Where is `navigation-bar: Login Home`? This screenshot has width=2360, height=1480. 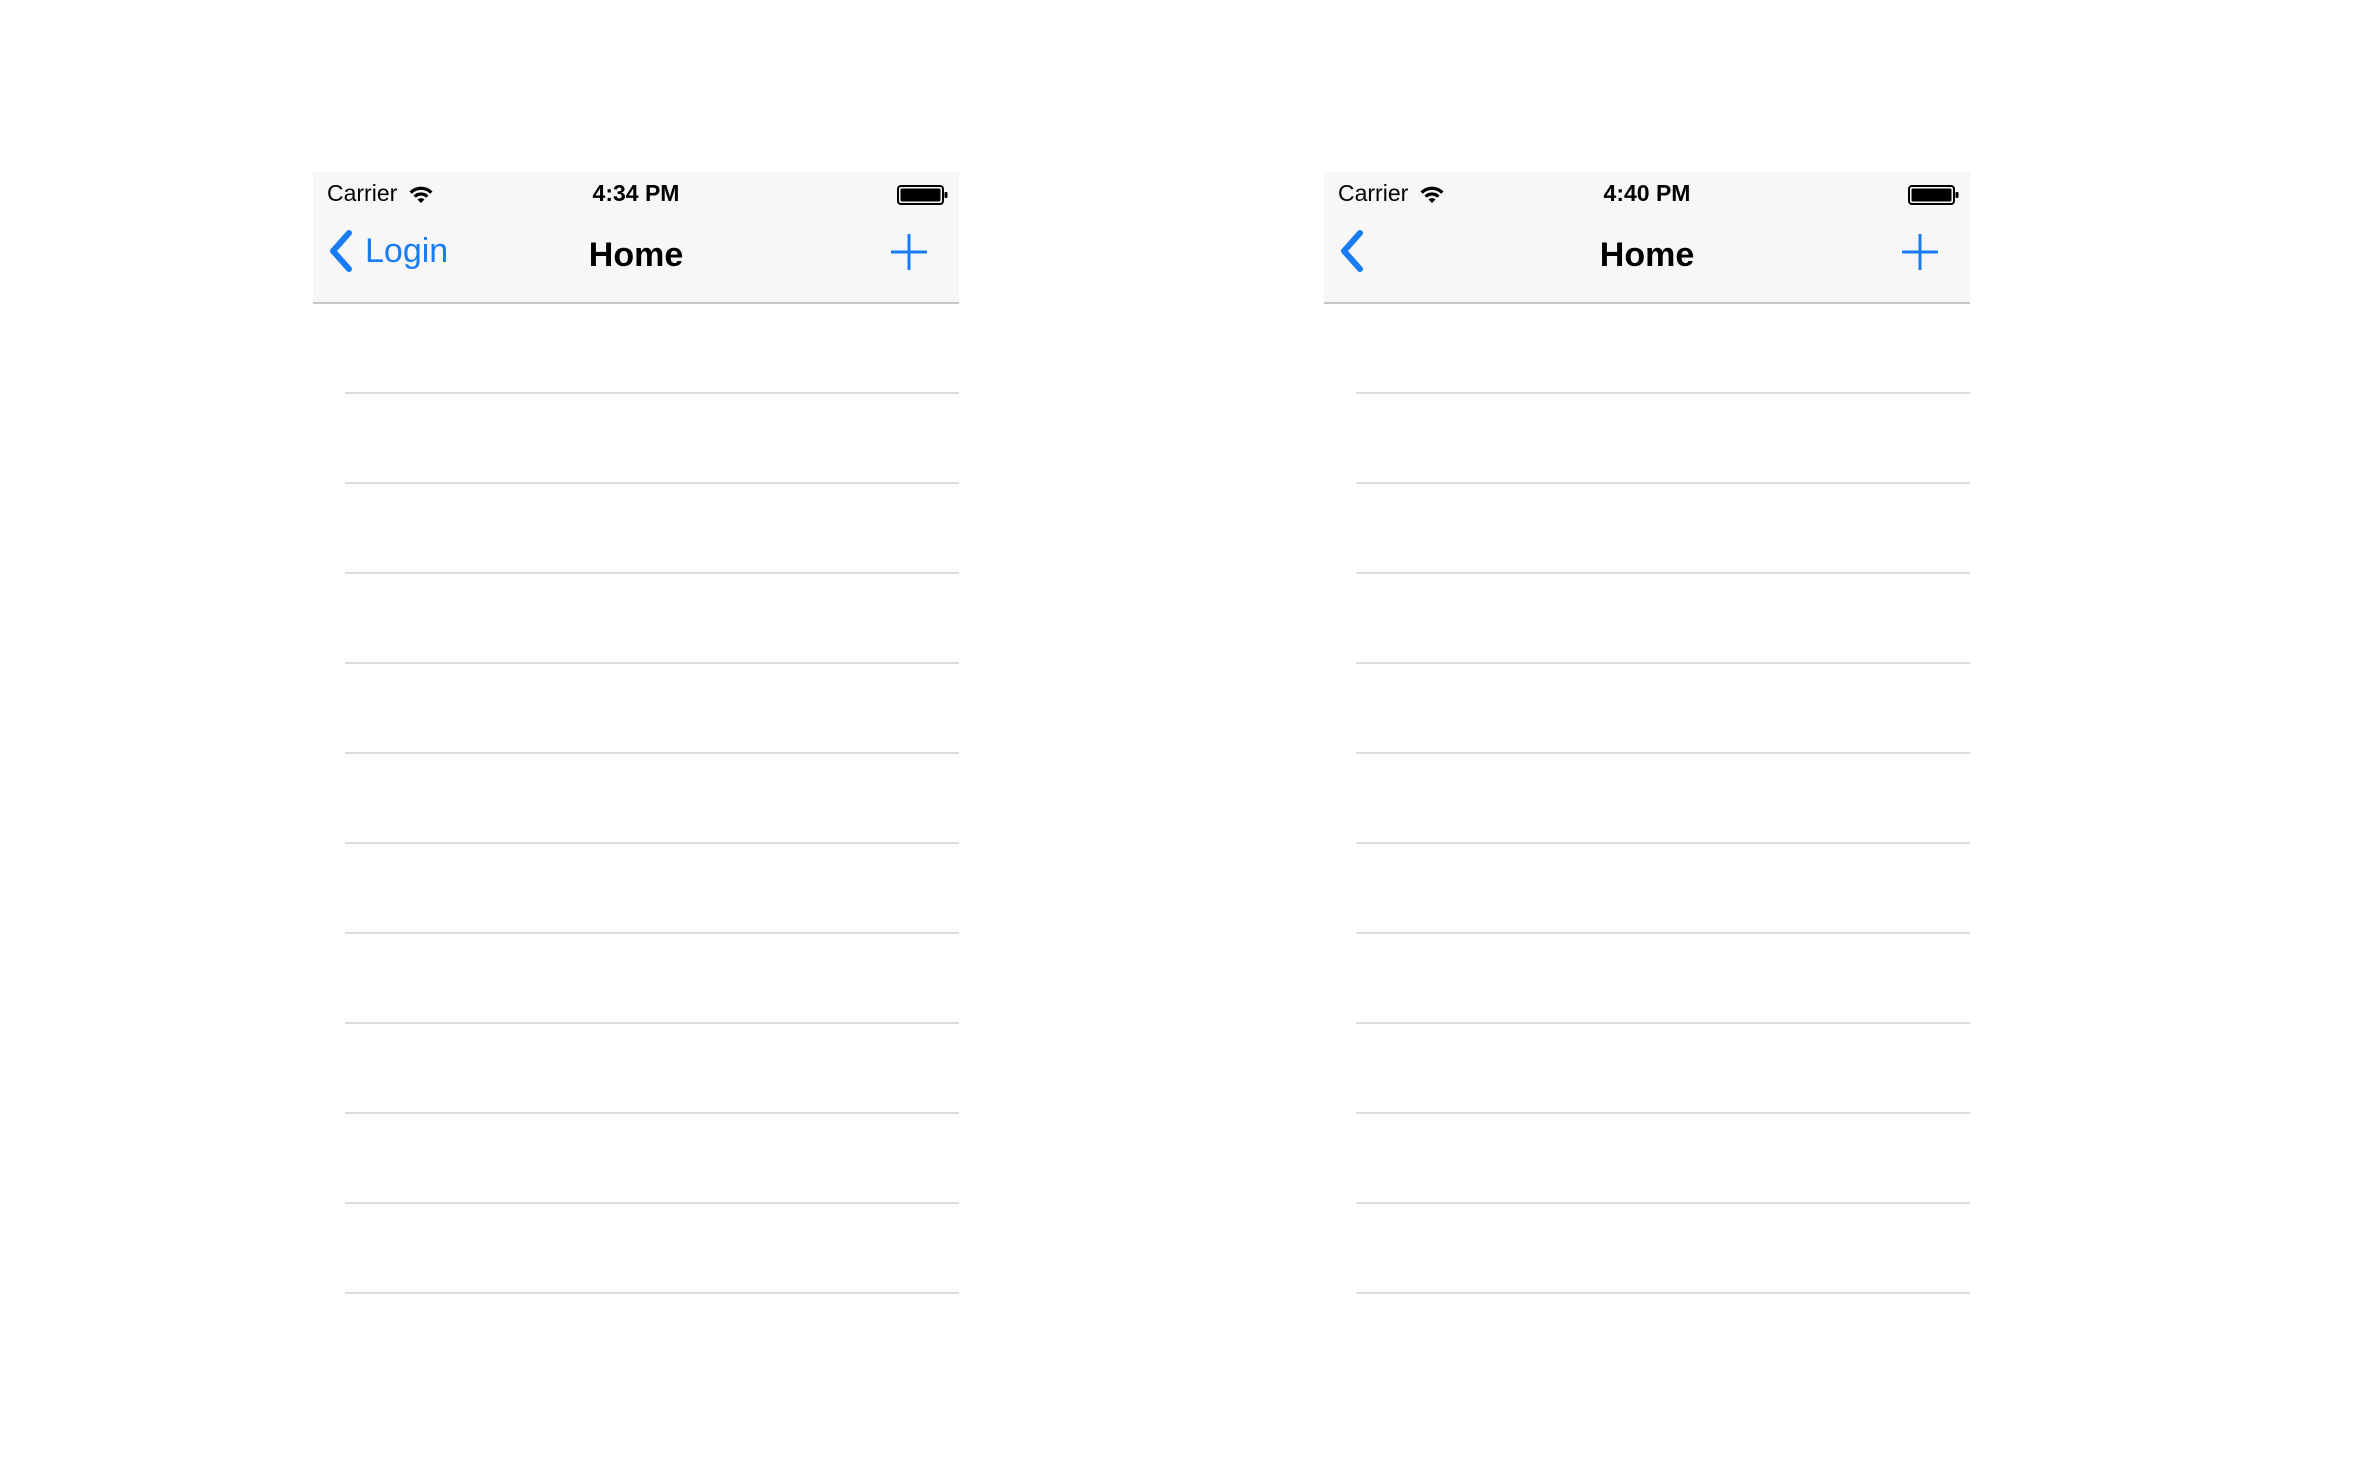
navigation-bar: Login Home is located at coordinates (636, 257).